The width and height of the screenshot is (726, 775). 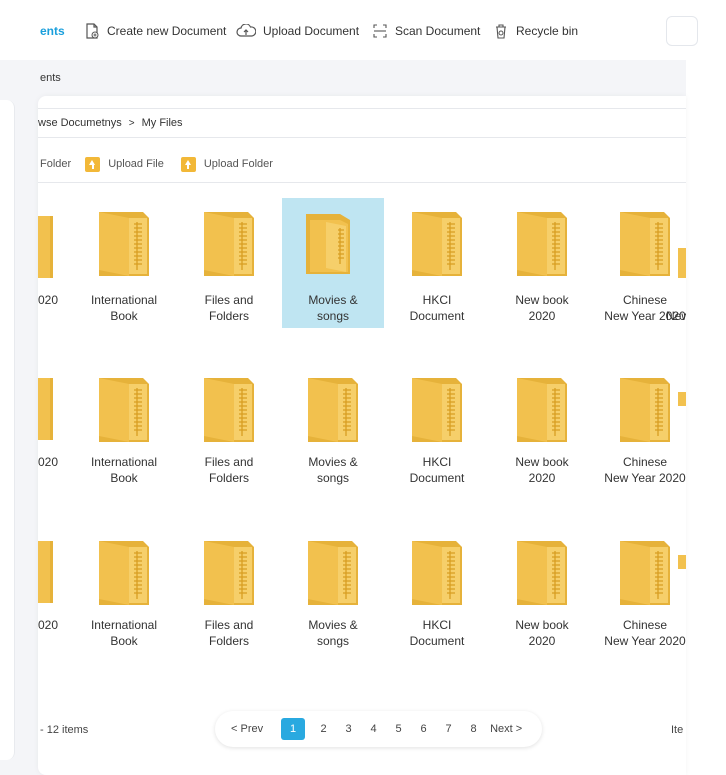 What do you see at coordinates (50, 78) in the screenshot?
I see `section-title: ents` at bounding box center [50, 78].